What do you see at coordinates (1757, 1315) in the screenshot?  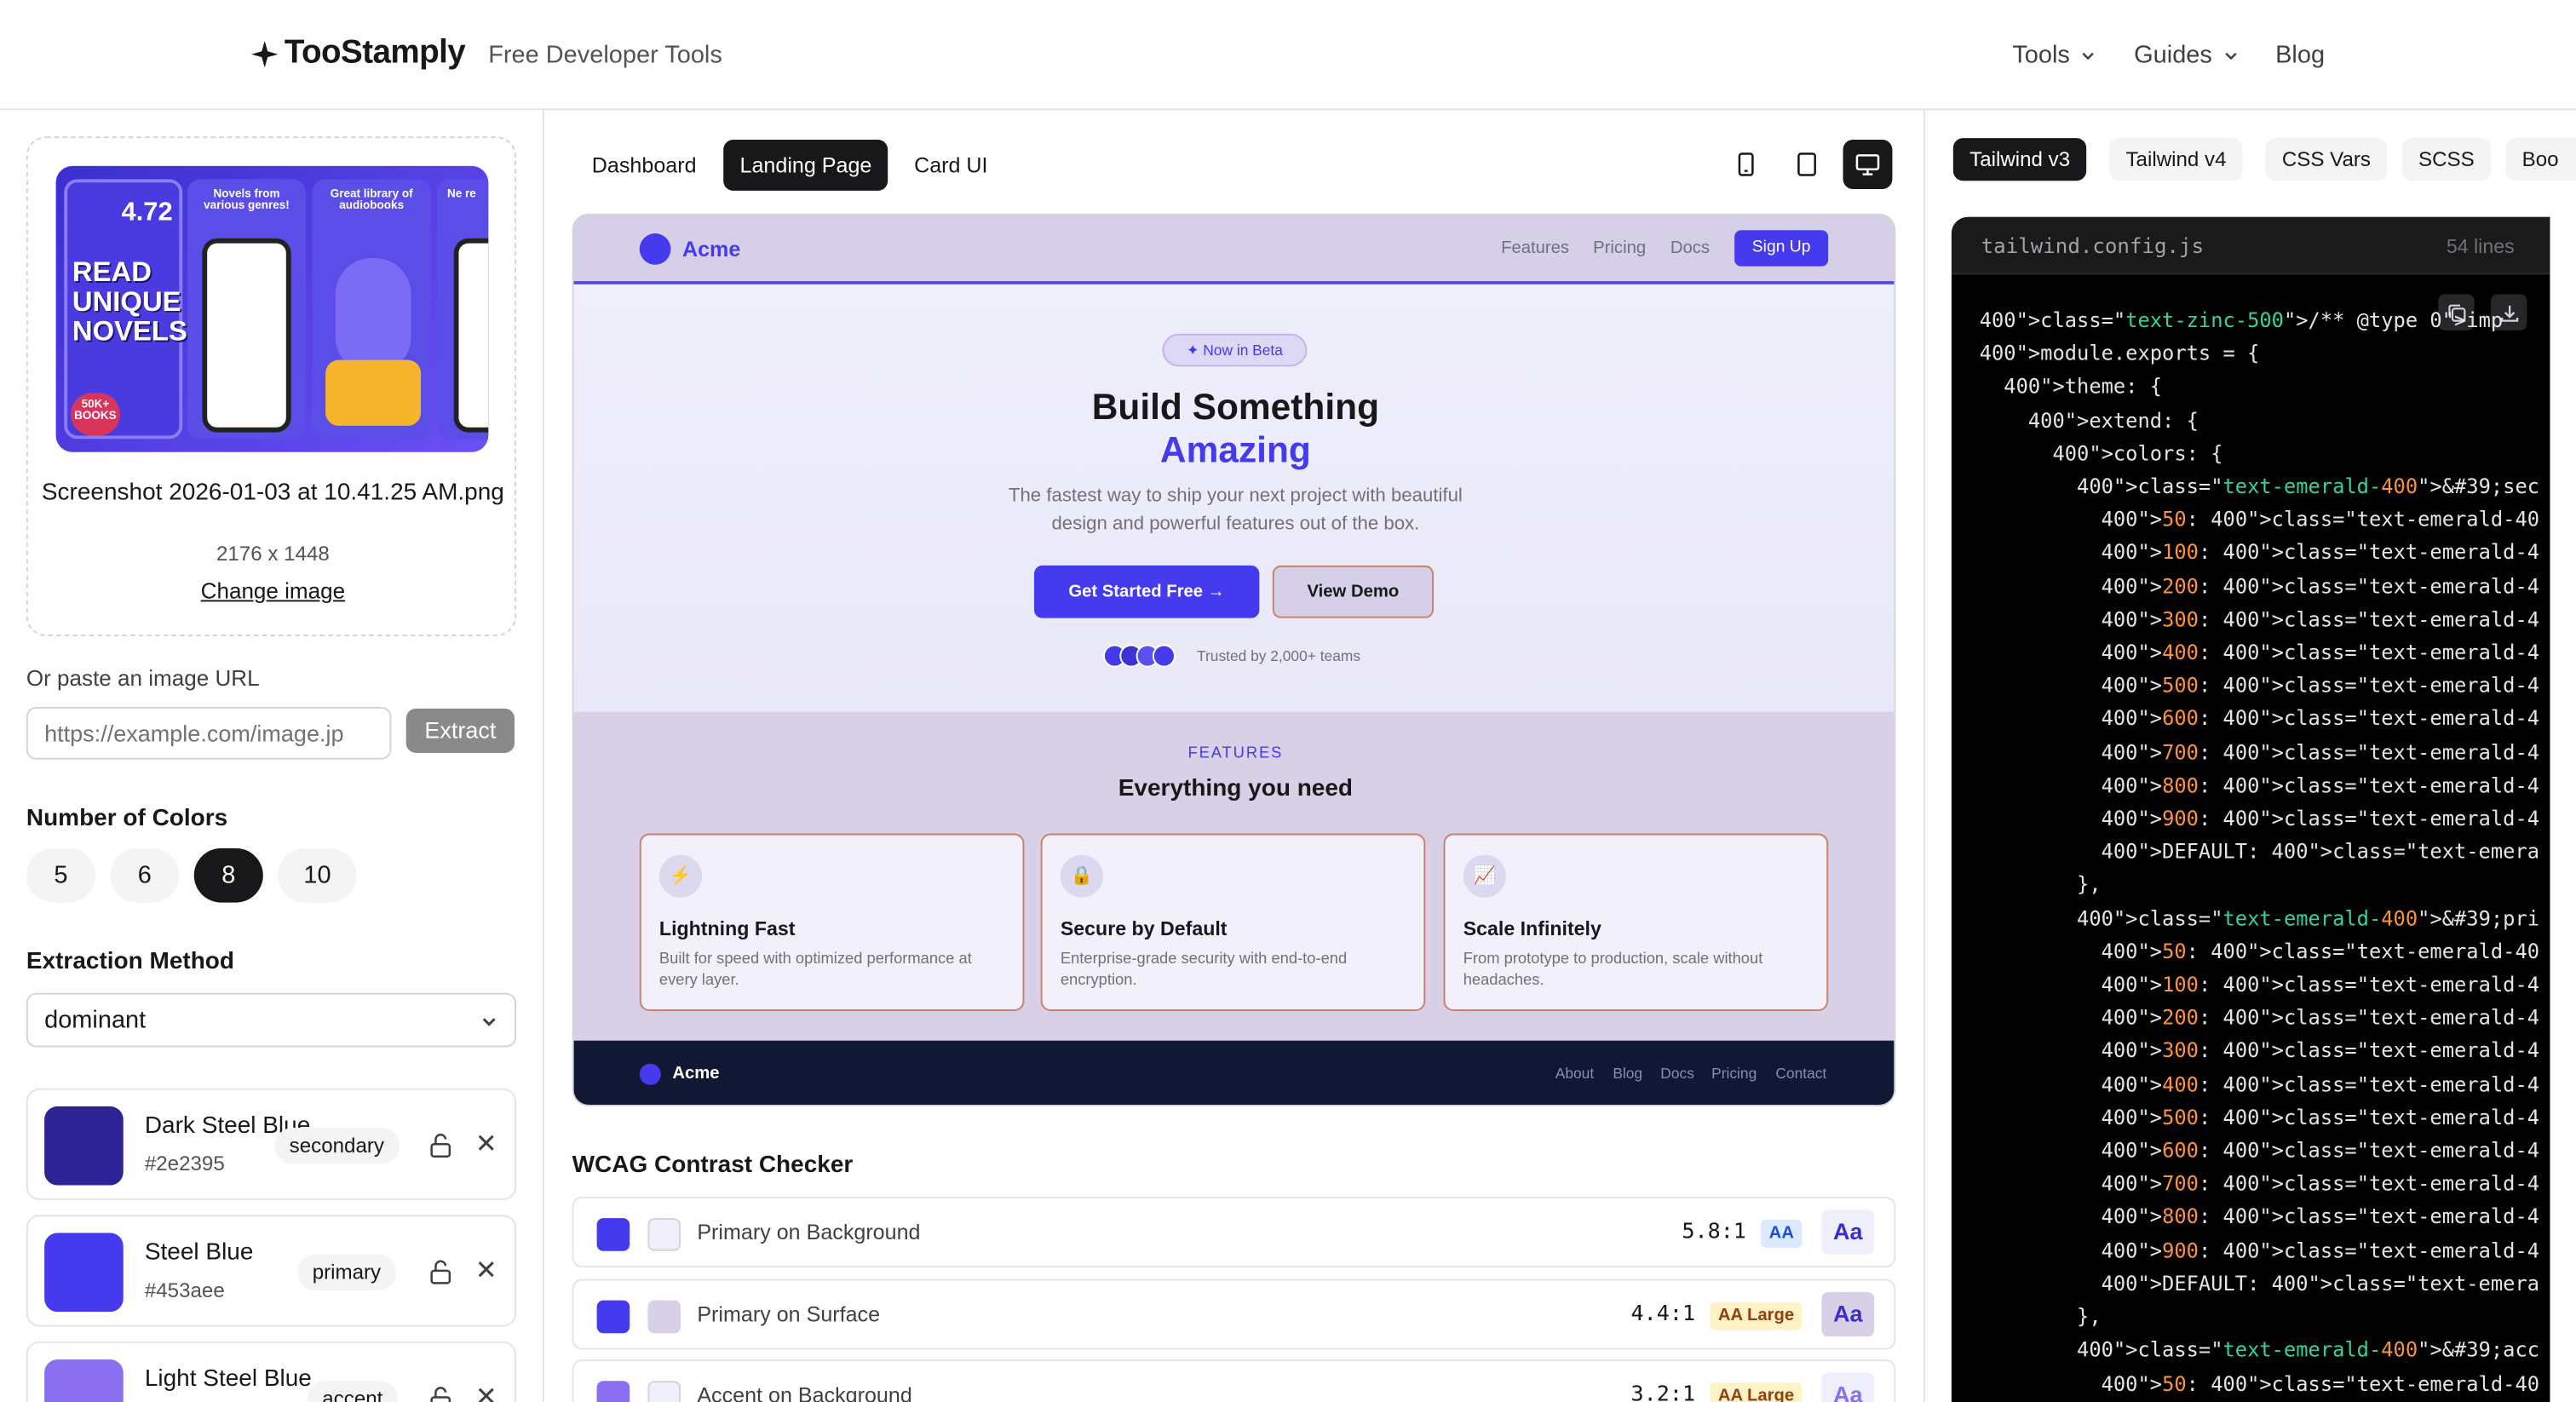 I see `wcag-badge: AA Large` at bounding box center [1757, 1315].